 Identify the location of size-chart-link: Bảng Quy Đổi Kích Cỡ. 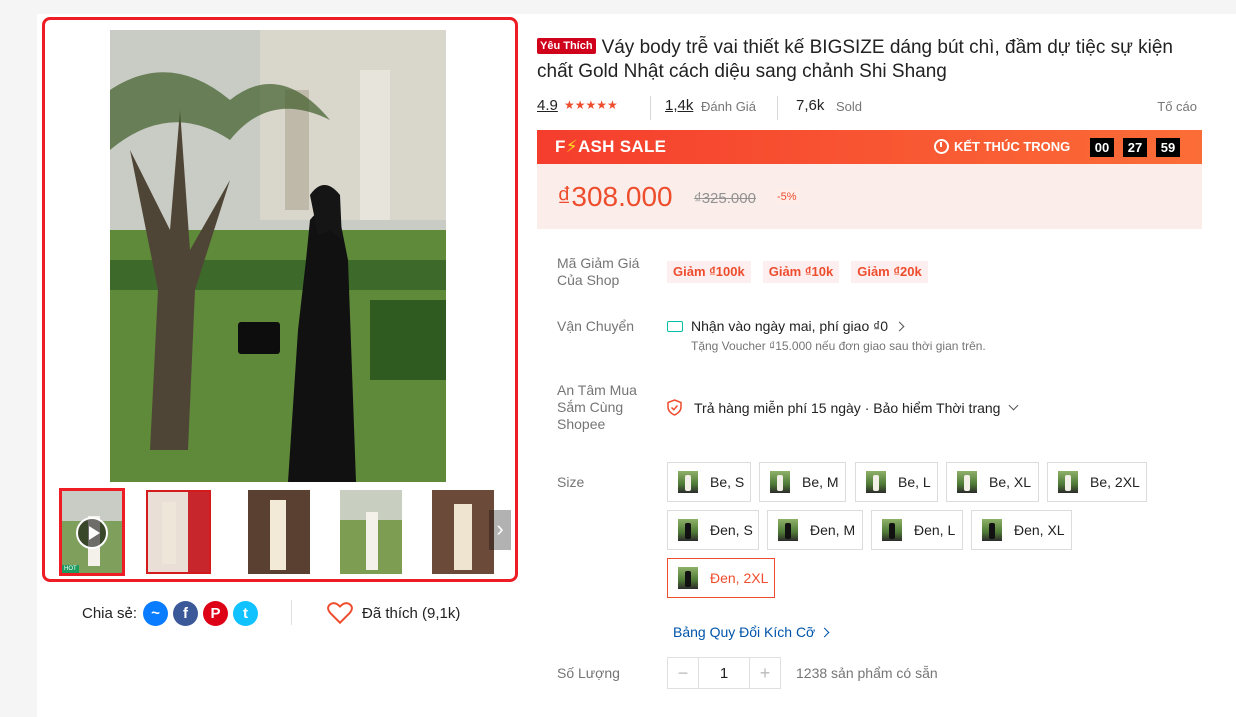
(751, 632).